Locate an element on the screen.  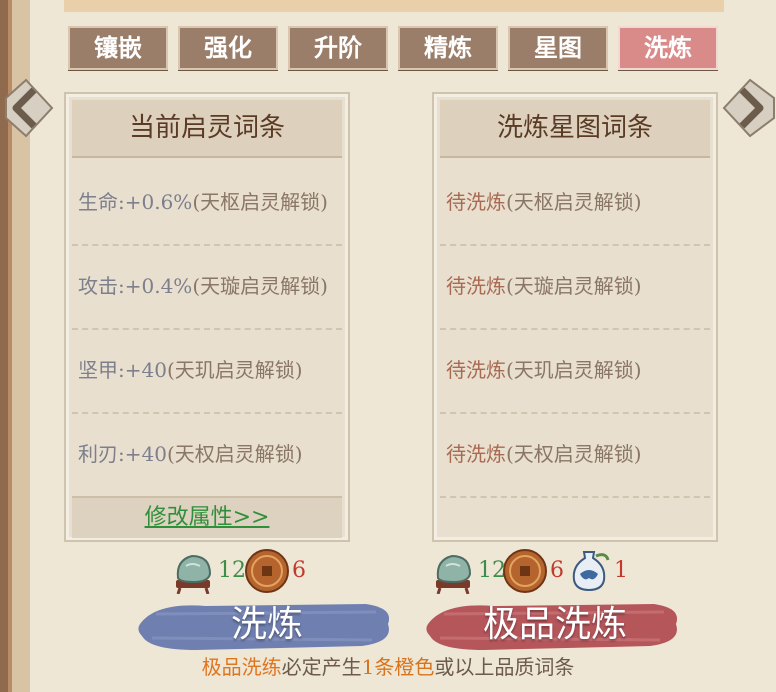
attribute-row: 待洗炼(天玑启灵解锁) is located at coordinates (575, 371).